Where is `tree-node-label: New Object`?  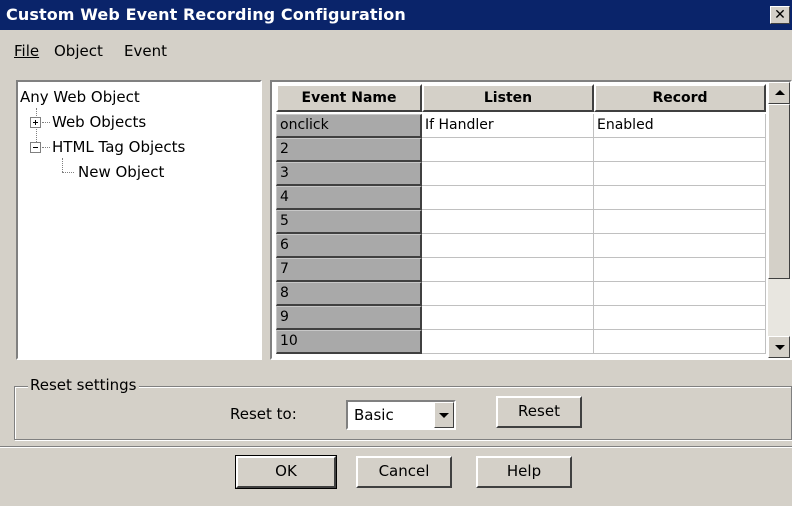
tree-node-label: New Object is located at coordinates (121, 172).